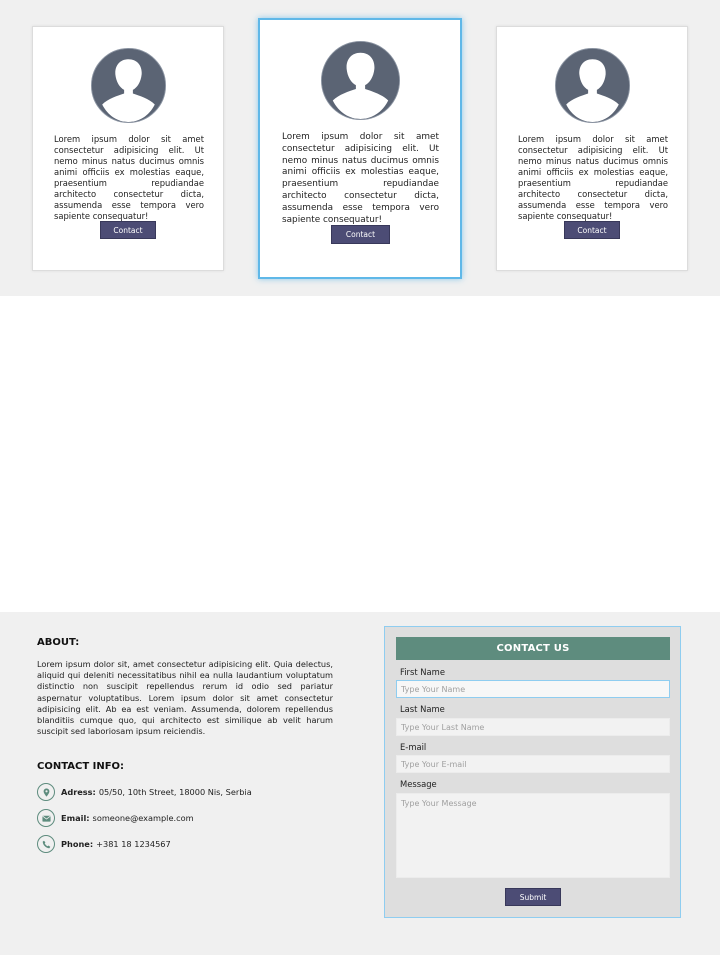  I want to click on email-field, so click(533, 764).